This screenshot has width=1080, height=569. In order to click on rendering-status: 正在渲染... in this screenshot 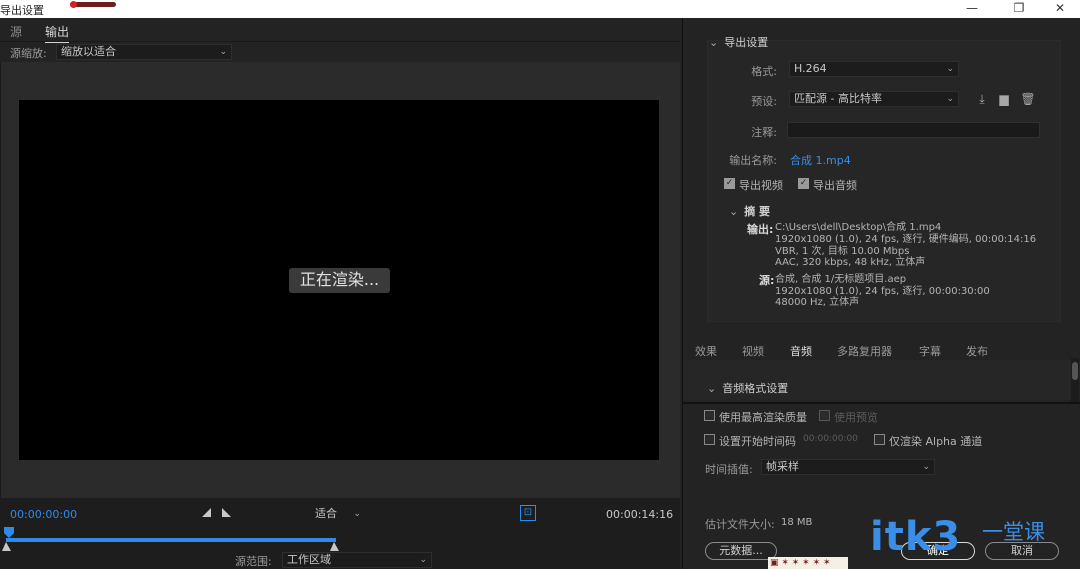, I will do `click(339, 280)`.